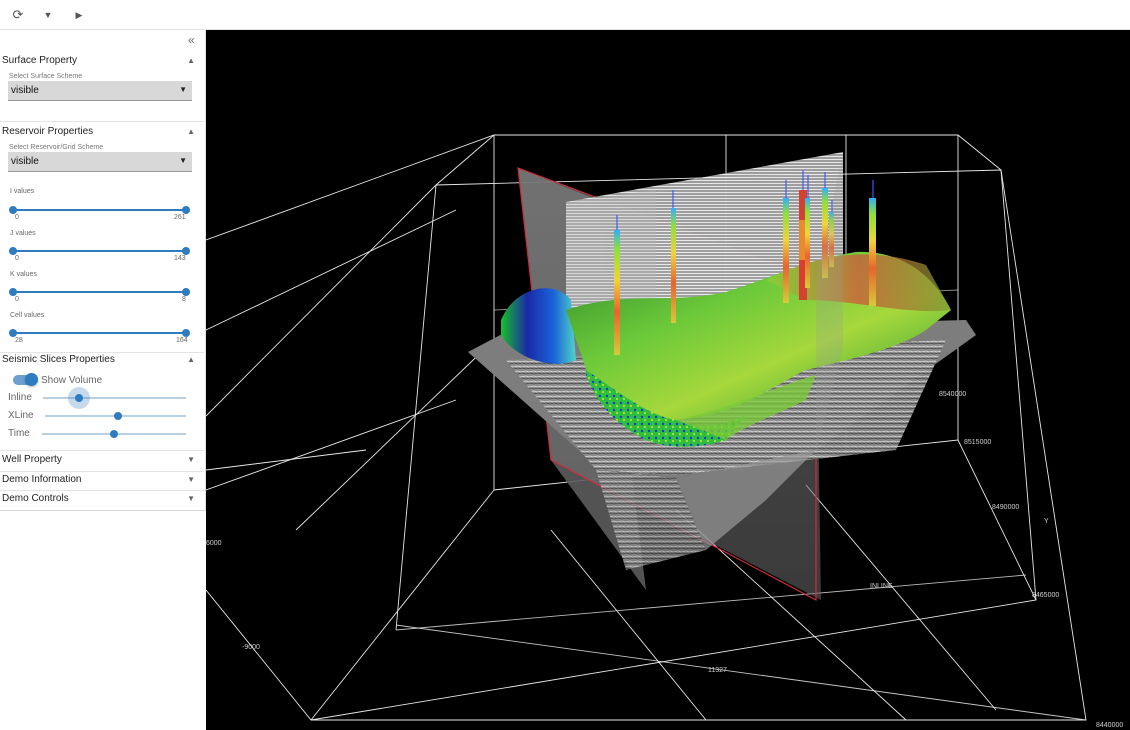  I want to click on reservoir-scheme-select: visible ▼, so click(100, 162).